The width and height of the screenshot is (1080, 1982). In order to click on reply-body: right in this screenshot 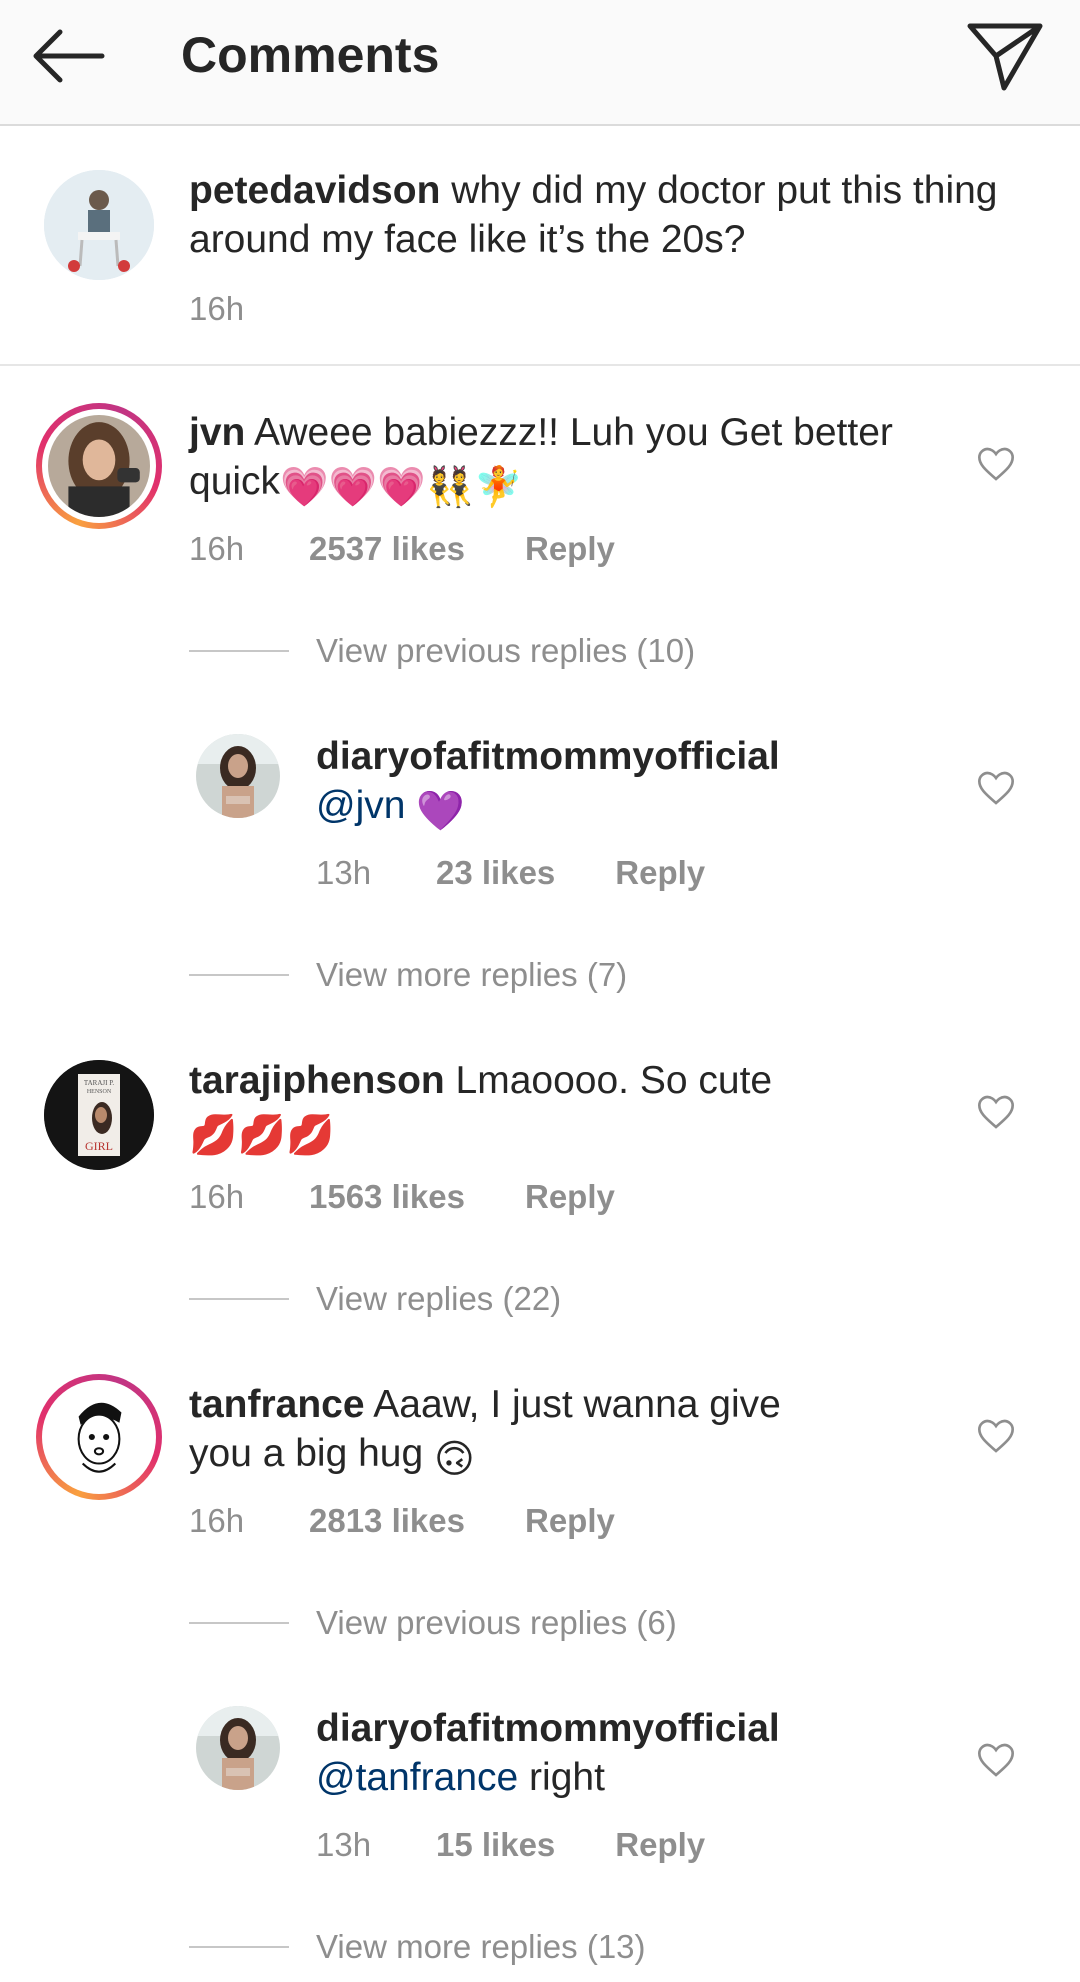, I will do `click(561, 1777)`.